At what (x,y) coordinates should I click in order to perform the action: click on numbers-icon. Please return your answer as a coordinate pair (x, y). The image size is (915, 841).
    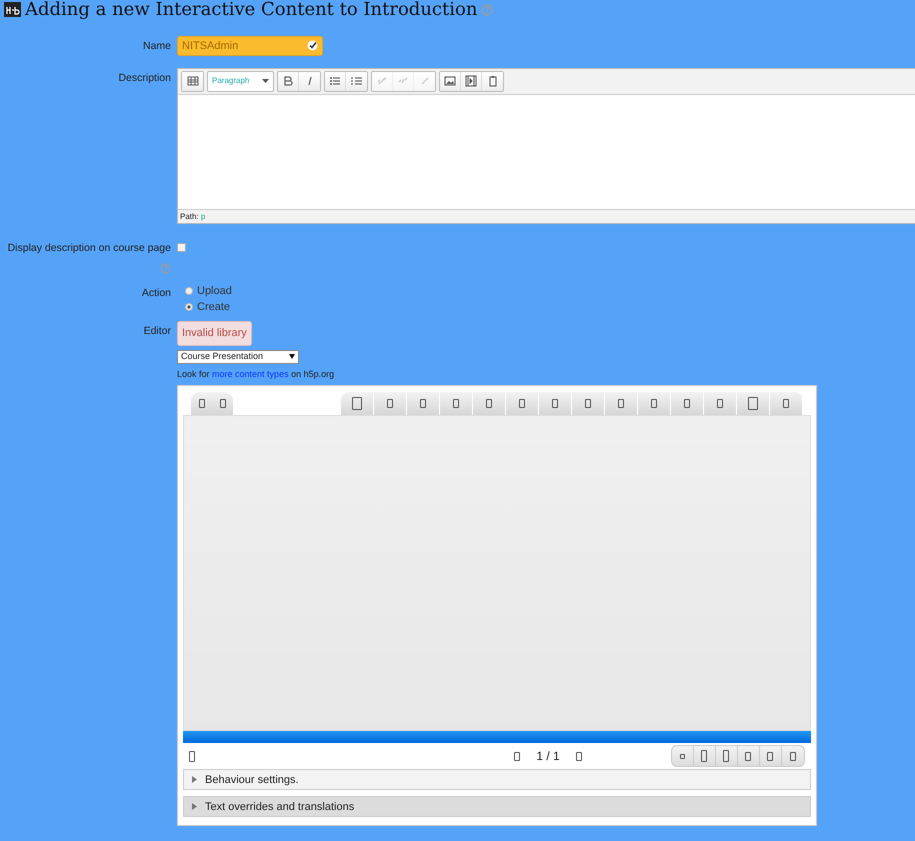
    Looking at the image, I should click on (356, 81).